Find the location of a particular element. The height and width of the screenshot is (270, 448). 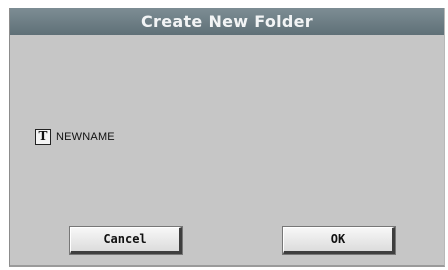

ok-button: OK is located at coordinates (339, 240).